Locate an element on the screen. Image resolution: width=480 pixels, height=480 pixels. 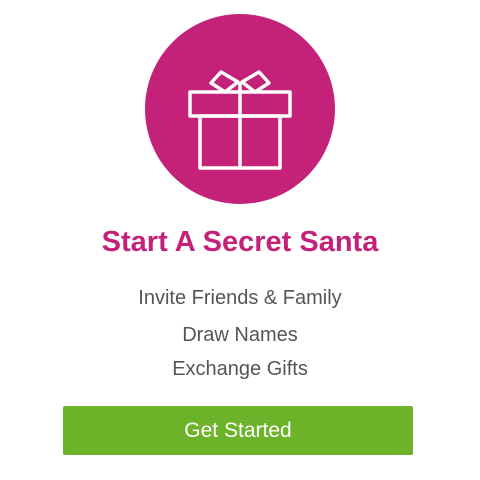
gift-icon is located at coordinates (240, 120).